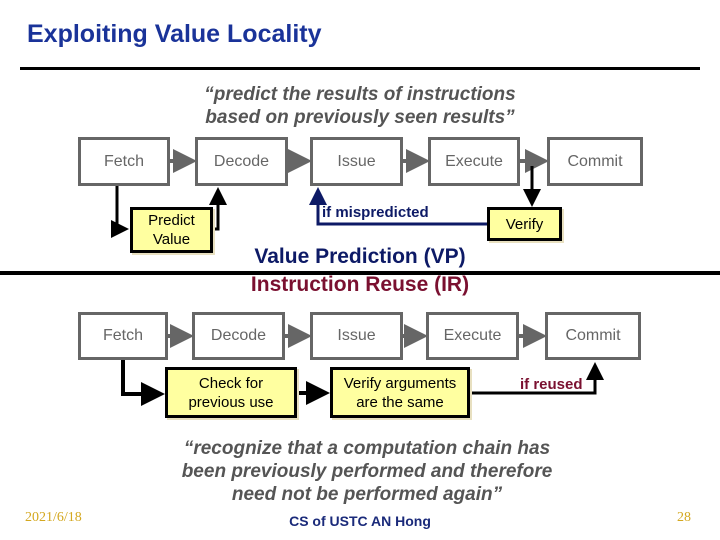 This screenshot has width=720, height=540. What do you see at coordinates (218, 209) in the screenshot?
I see `arrow-predict-decode` at bounding box center [218, 209].